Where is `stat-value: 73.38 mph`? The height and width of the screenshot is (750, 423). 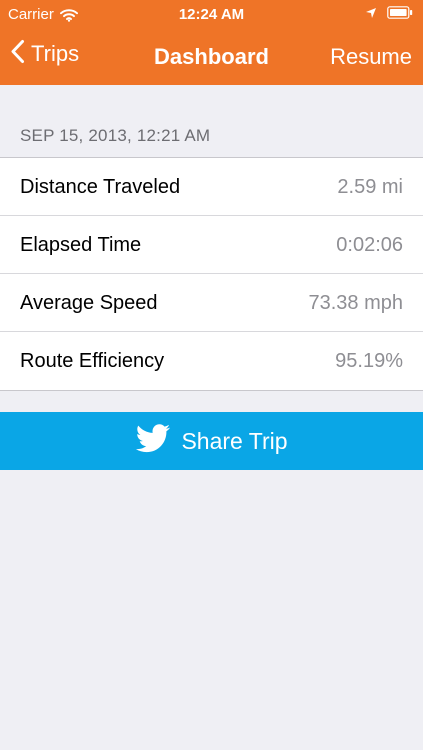 stat-value: 73.38 mph is located at coordinates (355, 303).